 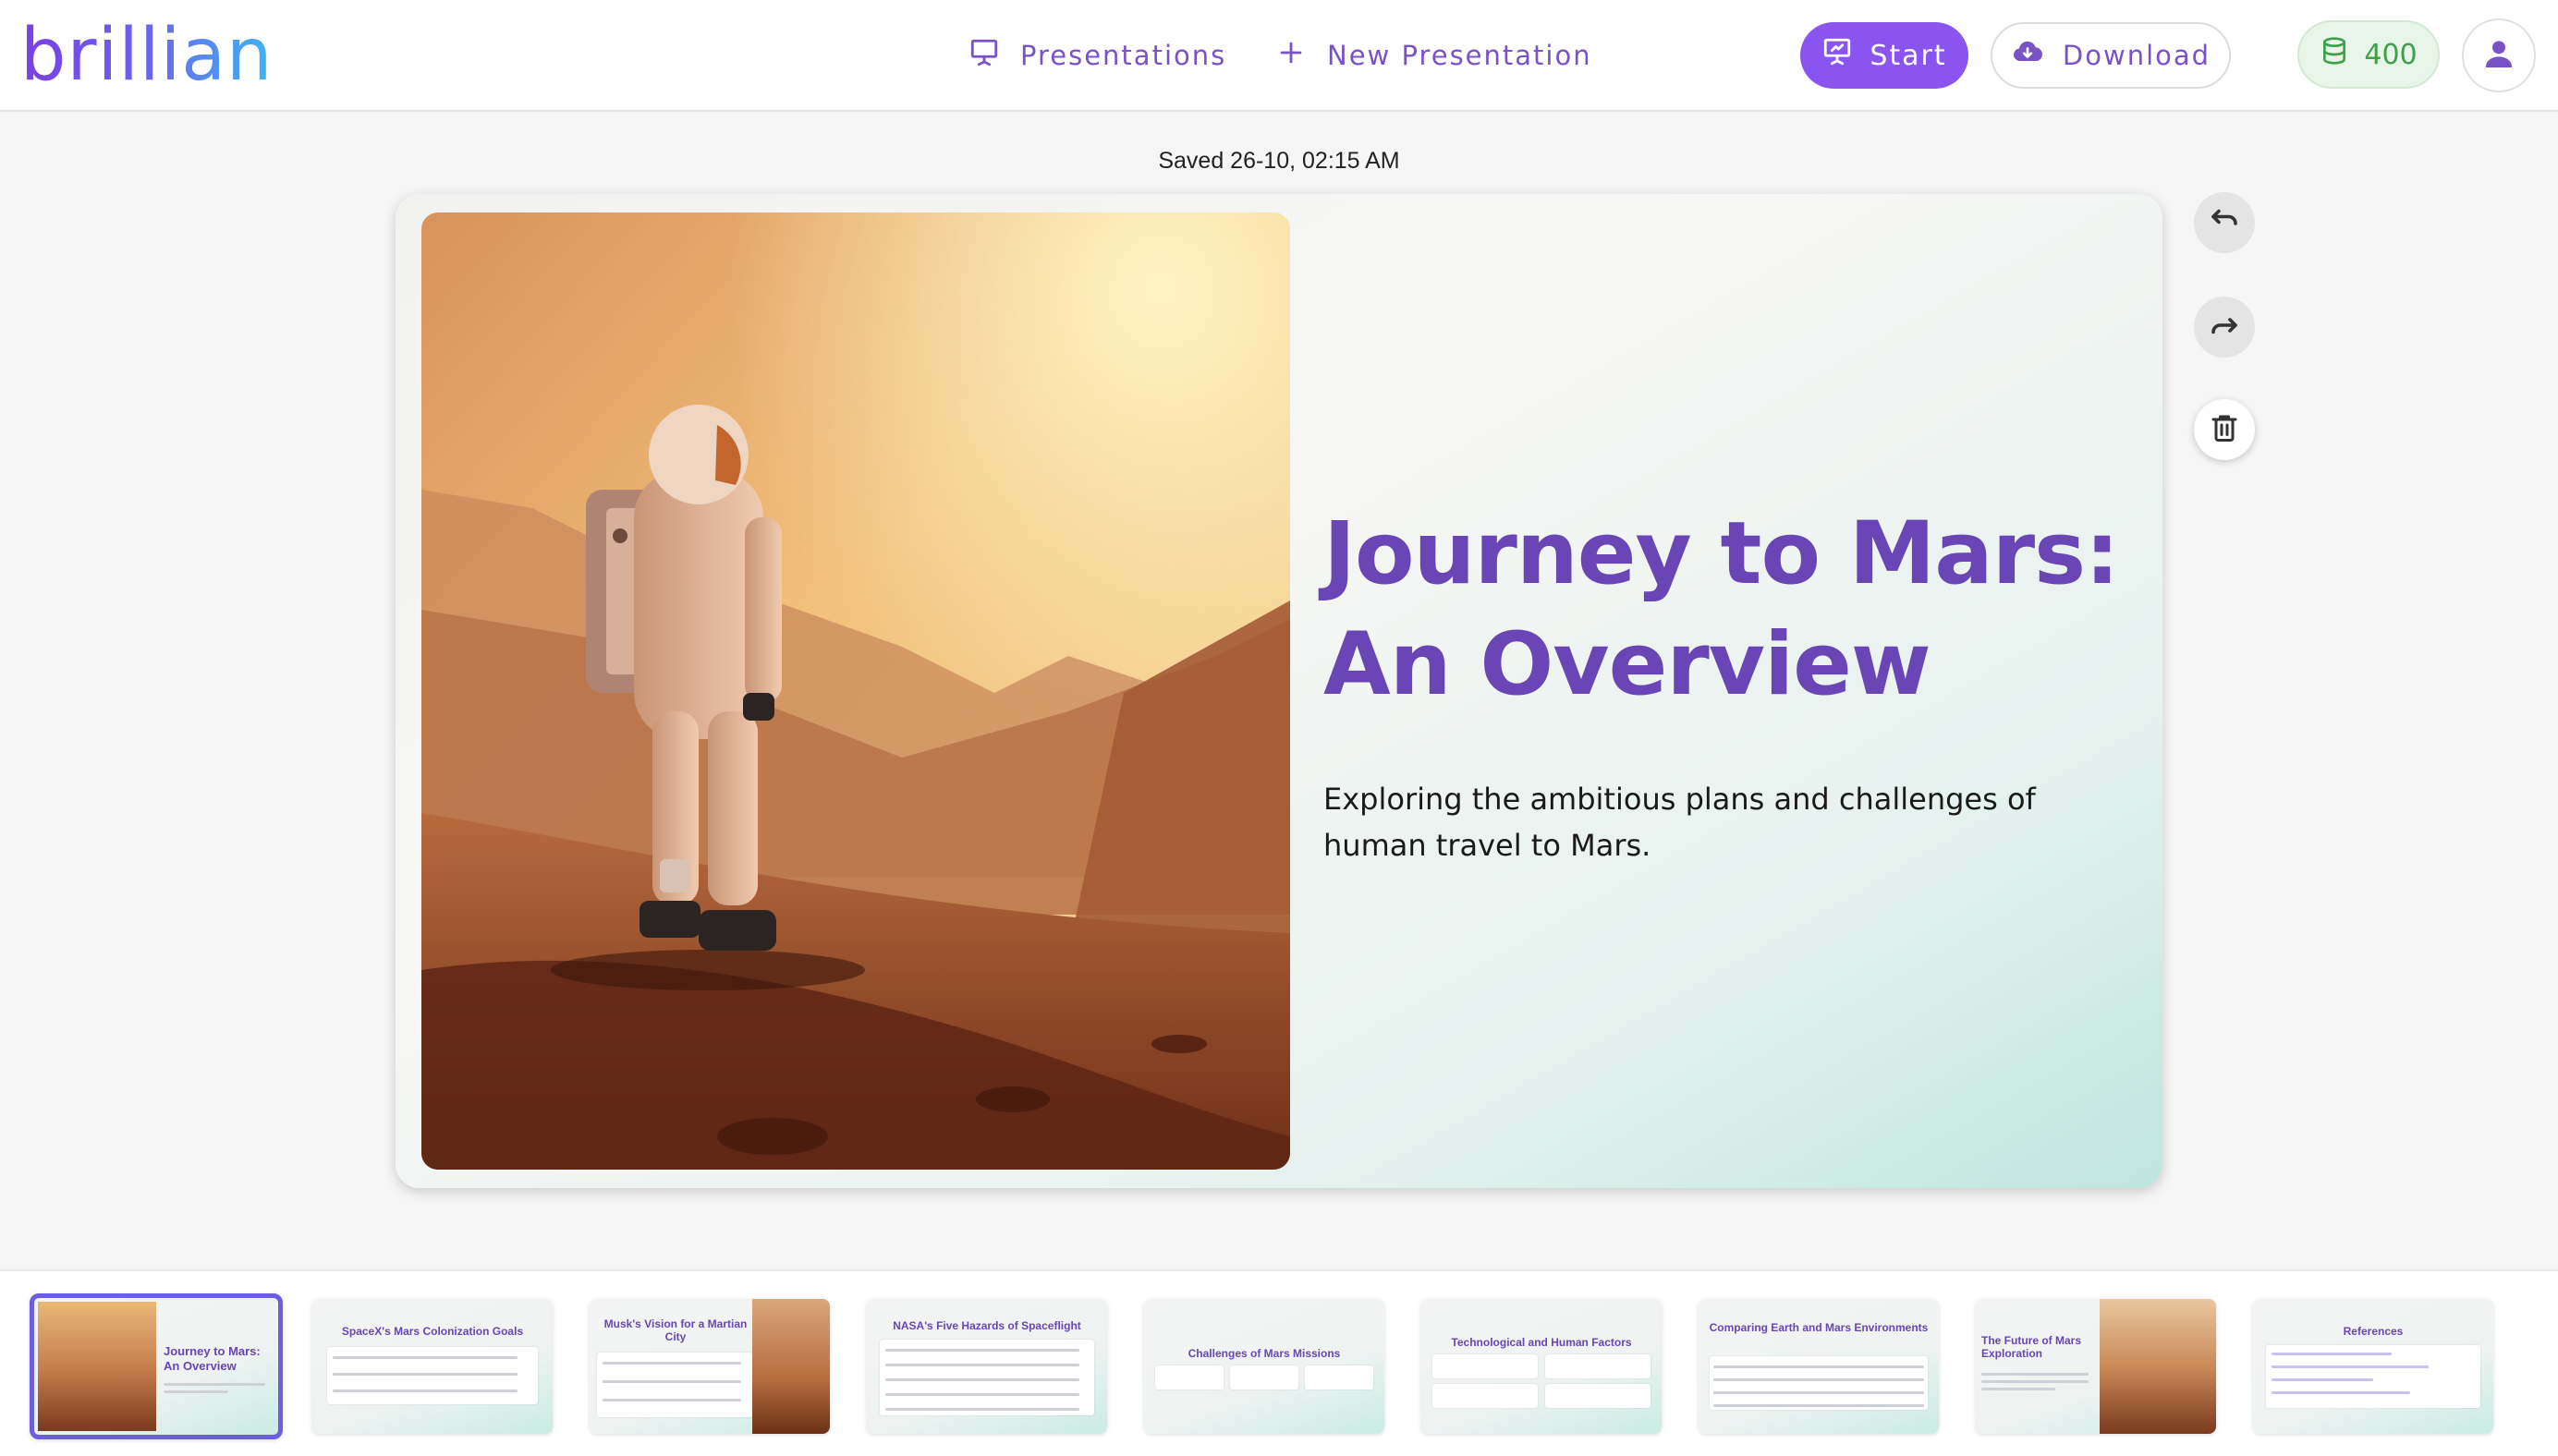 What do you see at coordinates (675, 1330) in the screenshot?
I see `thumbnail-title: Musk's Vision for a Martian City` at bounding box center [675, 1330].